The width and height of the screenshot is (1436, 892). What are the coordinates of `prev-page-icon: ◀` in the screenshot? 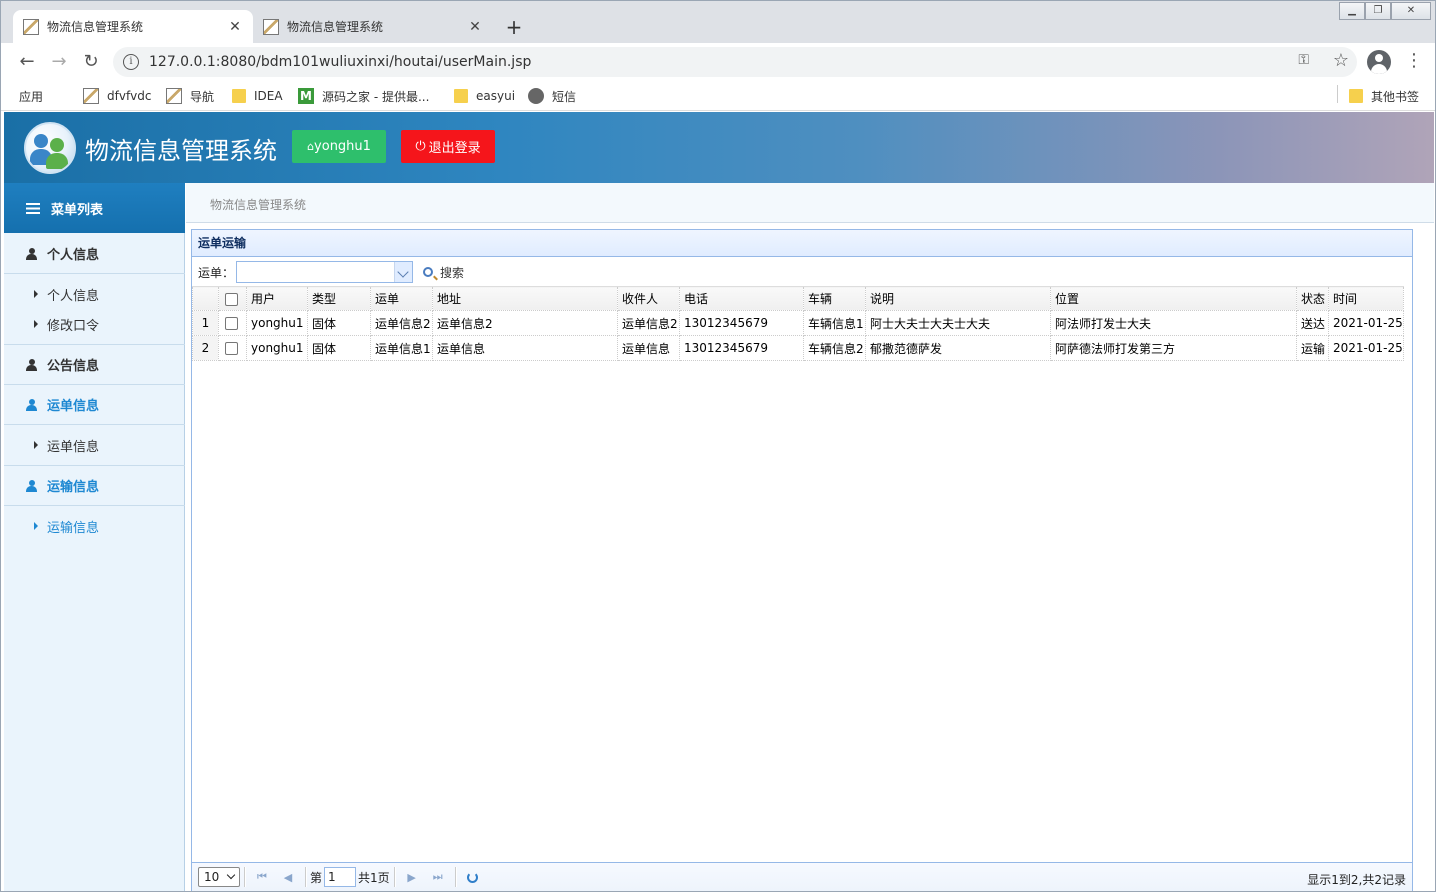 It's located at (288, 877).